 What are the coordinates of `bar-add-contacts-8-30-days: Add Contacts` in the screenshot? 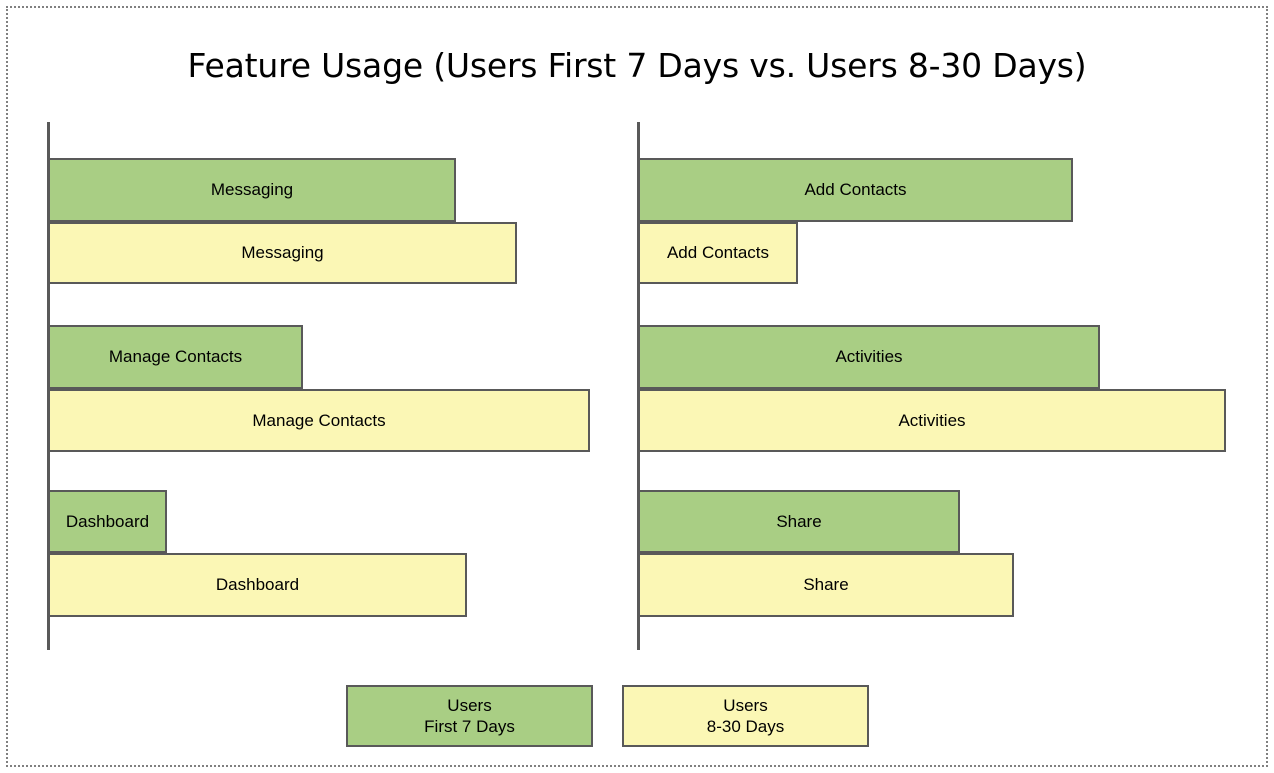 It's located at (718, 253).